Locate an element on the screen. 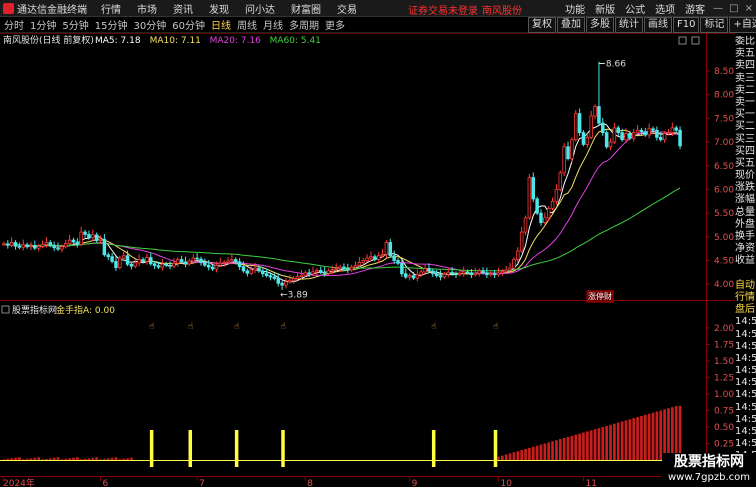  tool-button-1: 叠加 is located at coordinates (571, 25).